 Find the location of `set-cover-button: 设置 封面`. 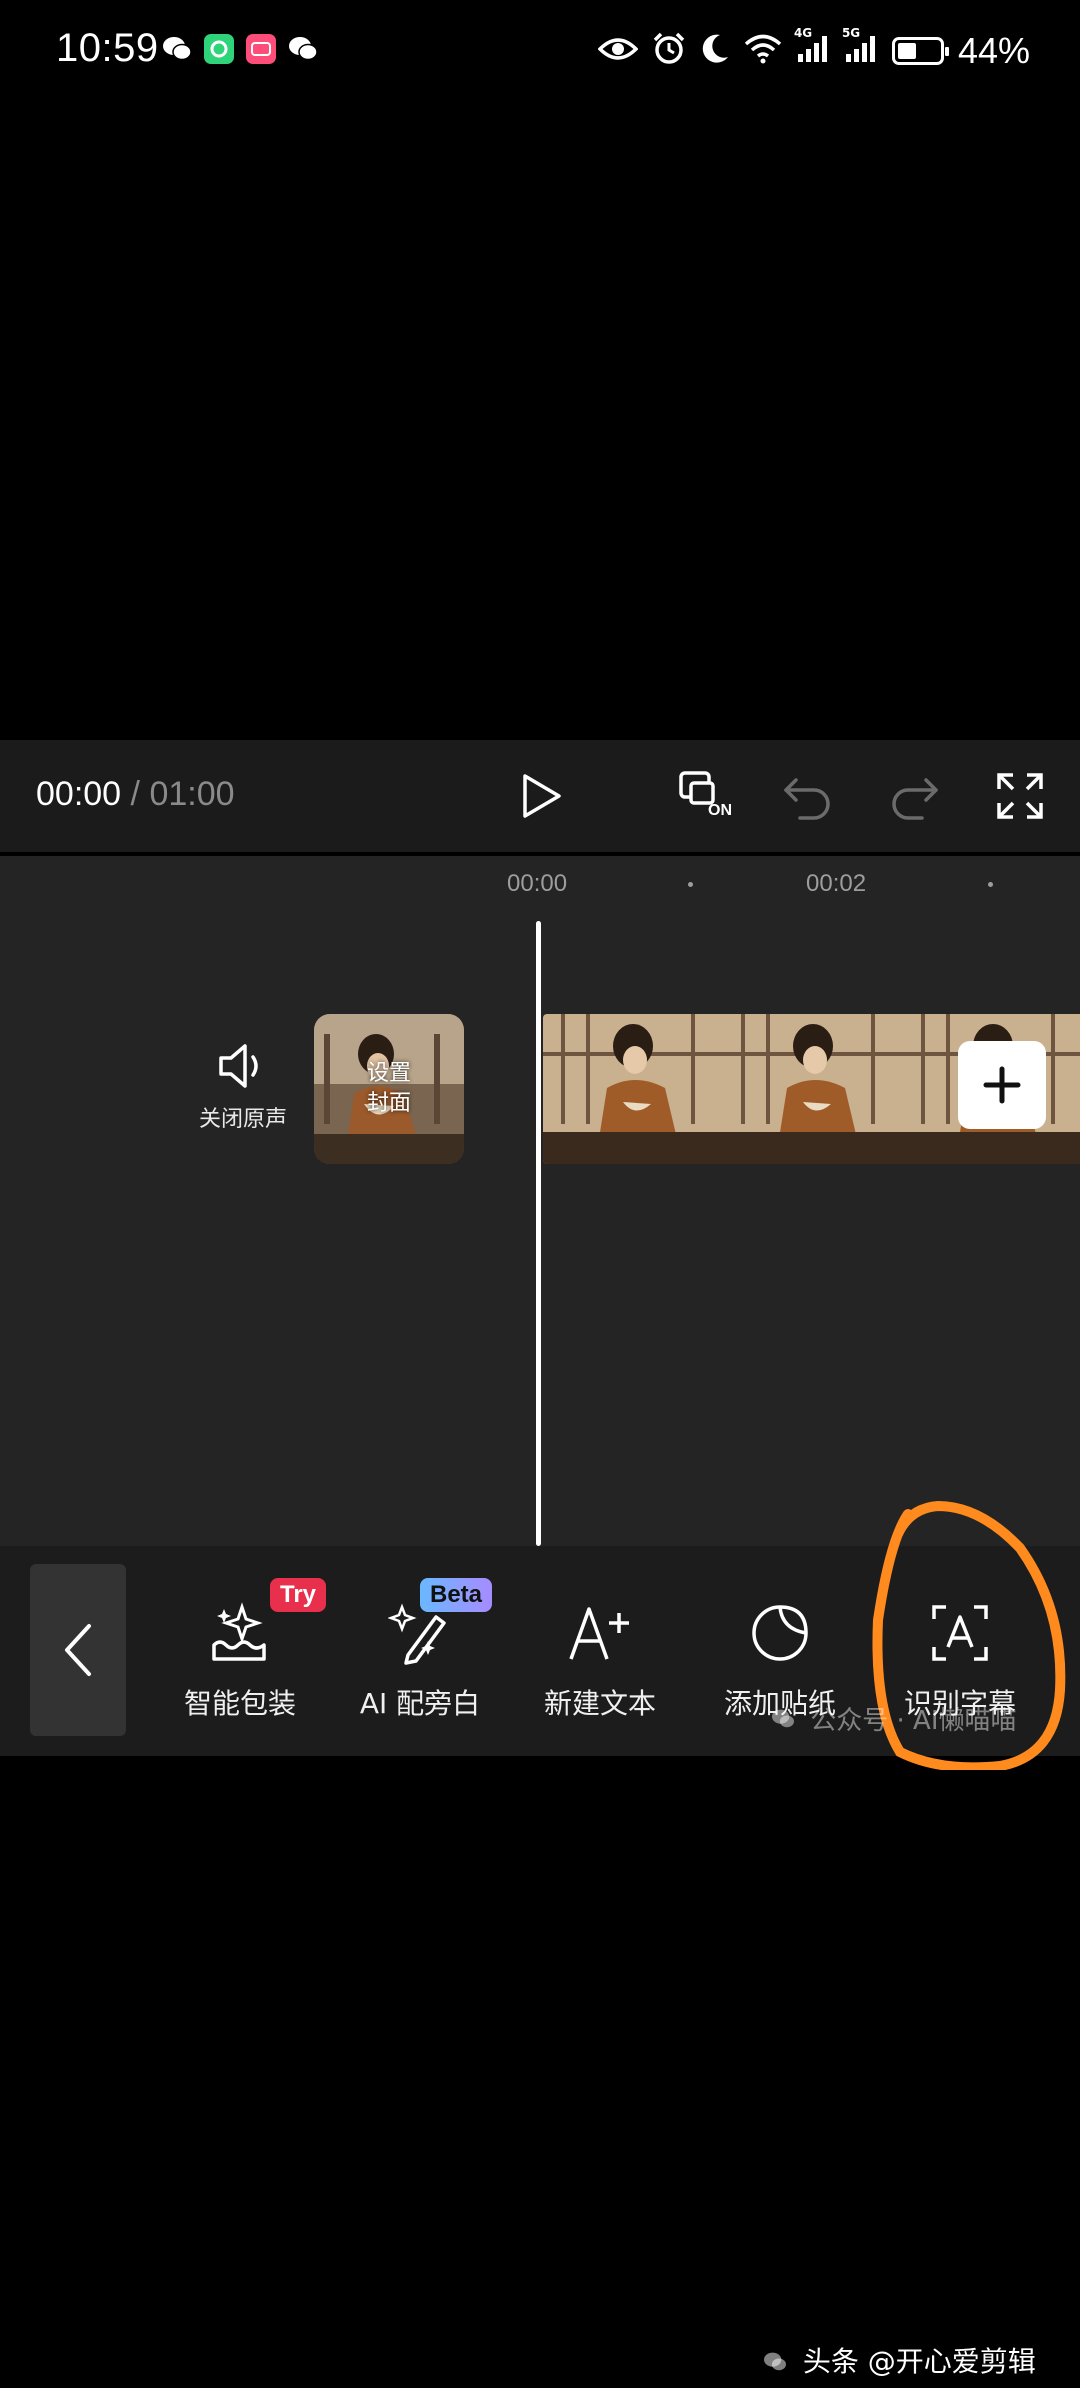

set-cover-button: 设置 封面 is located at coordinates (389, 1089).